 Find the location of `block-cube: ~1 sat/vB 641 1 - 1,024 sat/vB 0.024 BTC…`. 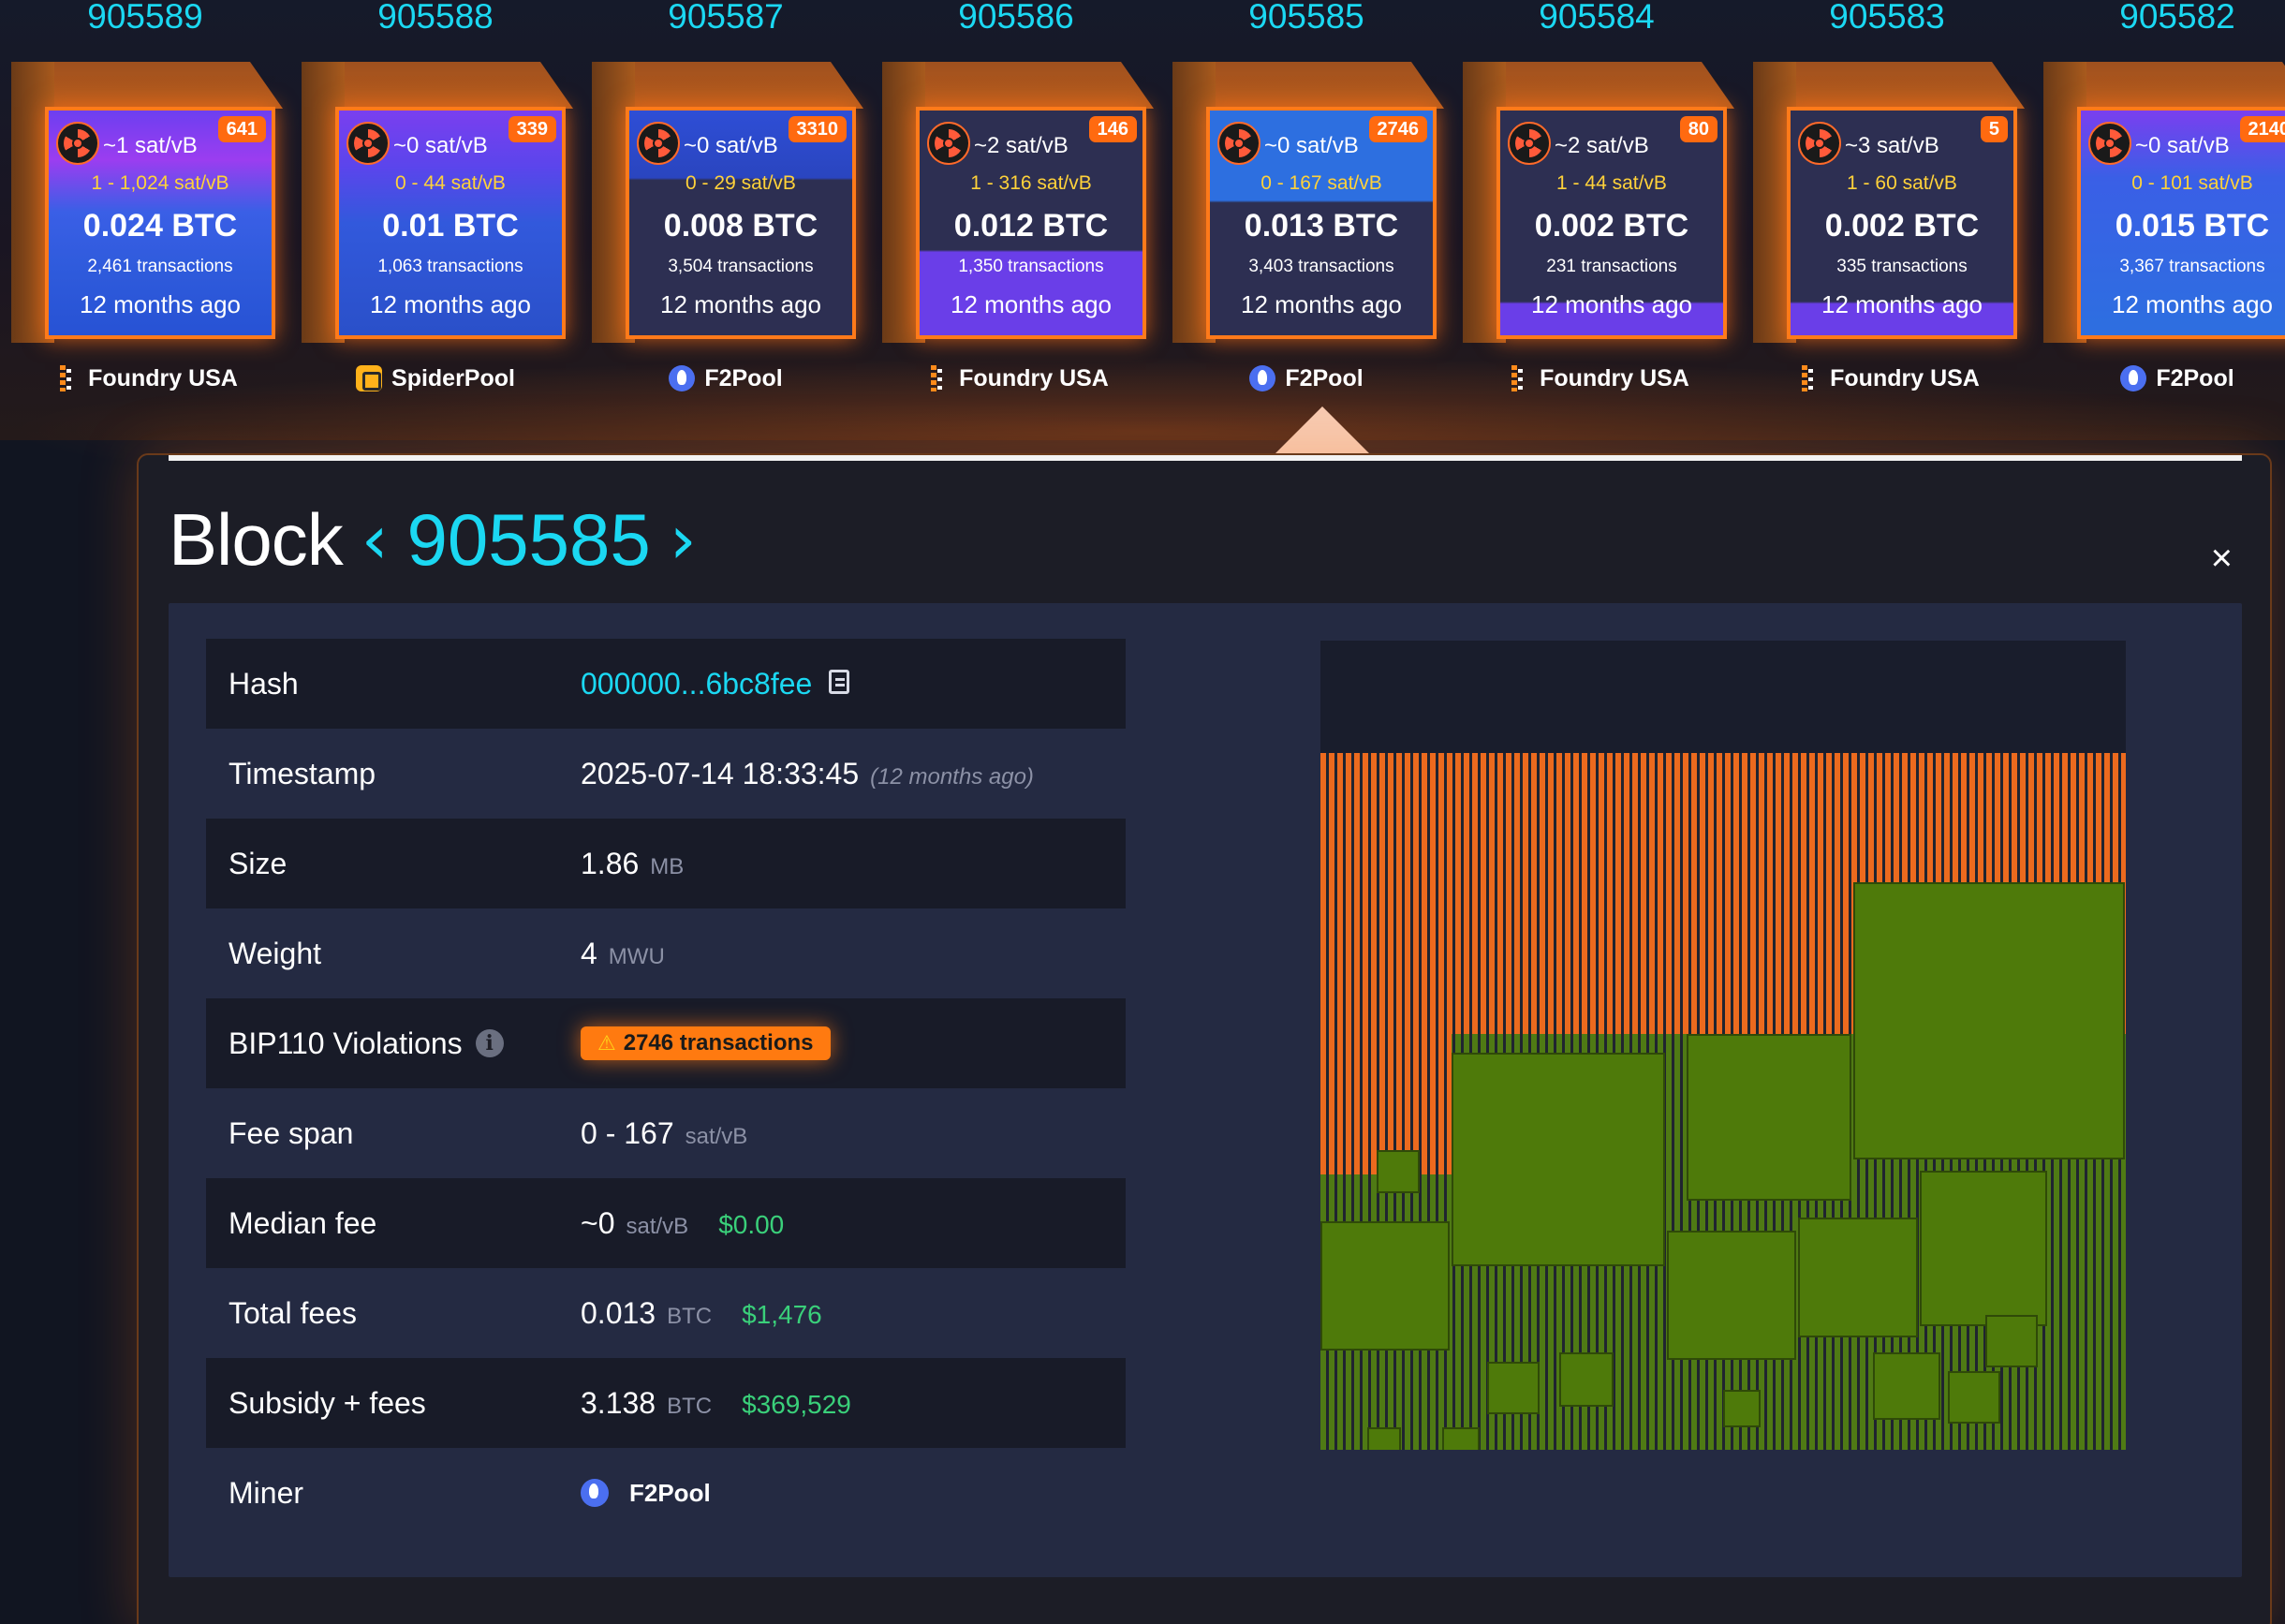

block-cube: ~1 sat/vB 641 1 - 1,024 sat/vB 0.024 BTC… is located at coordinates (147, 202).